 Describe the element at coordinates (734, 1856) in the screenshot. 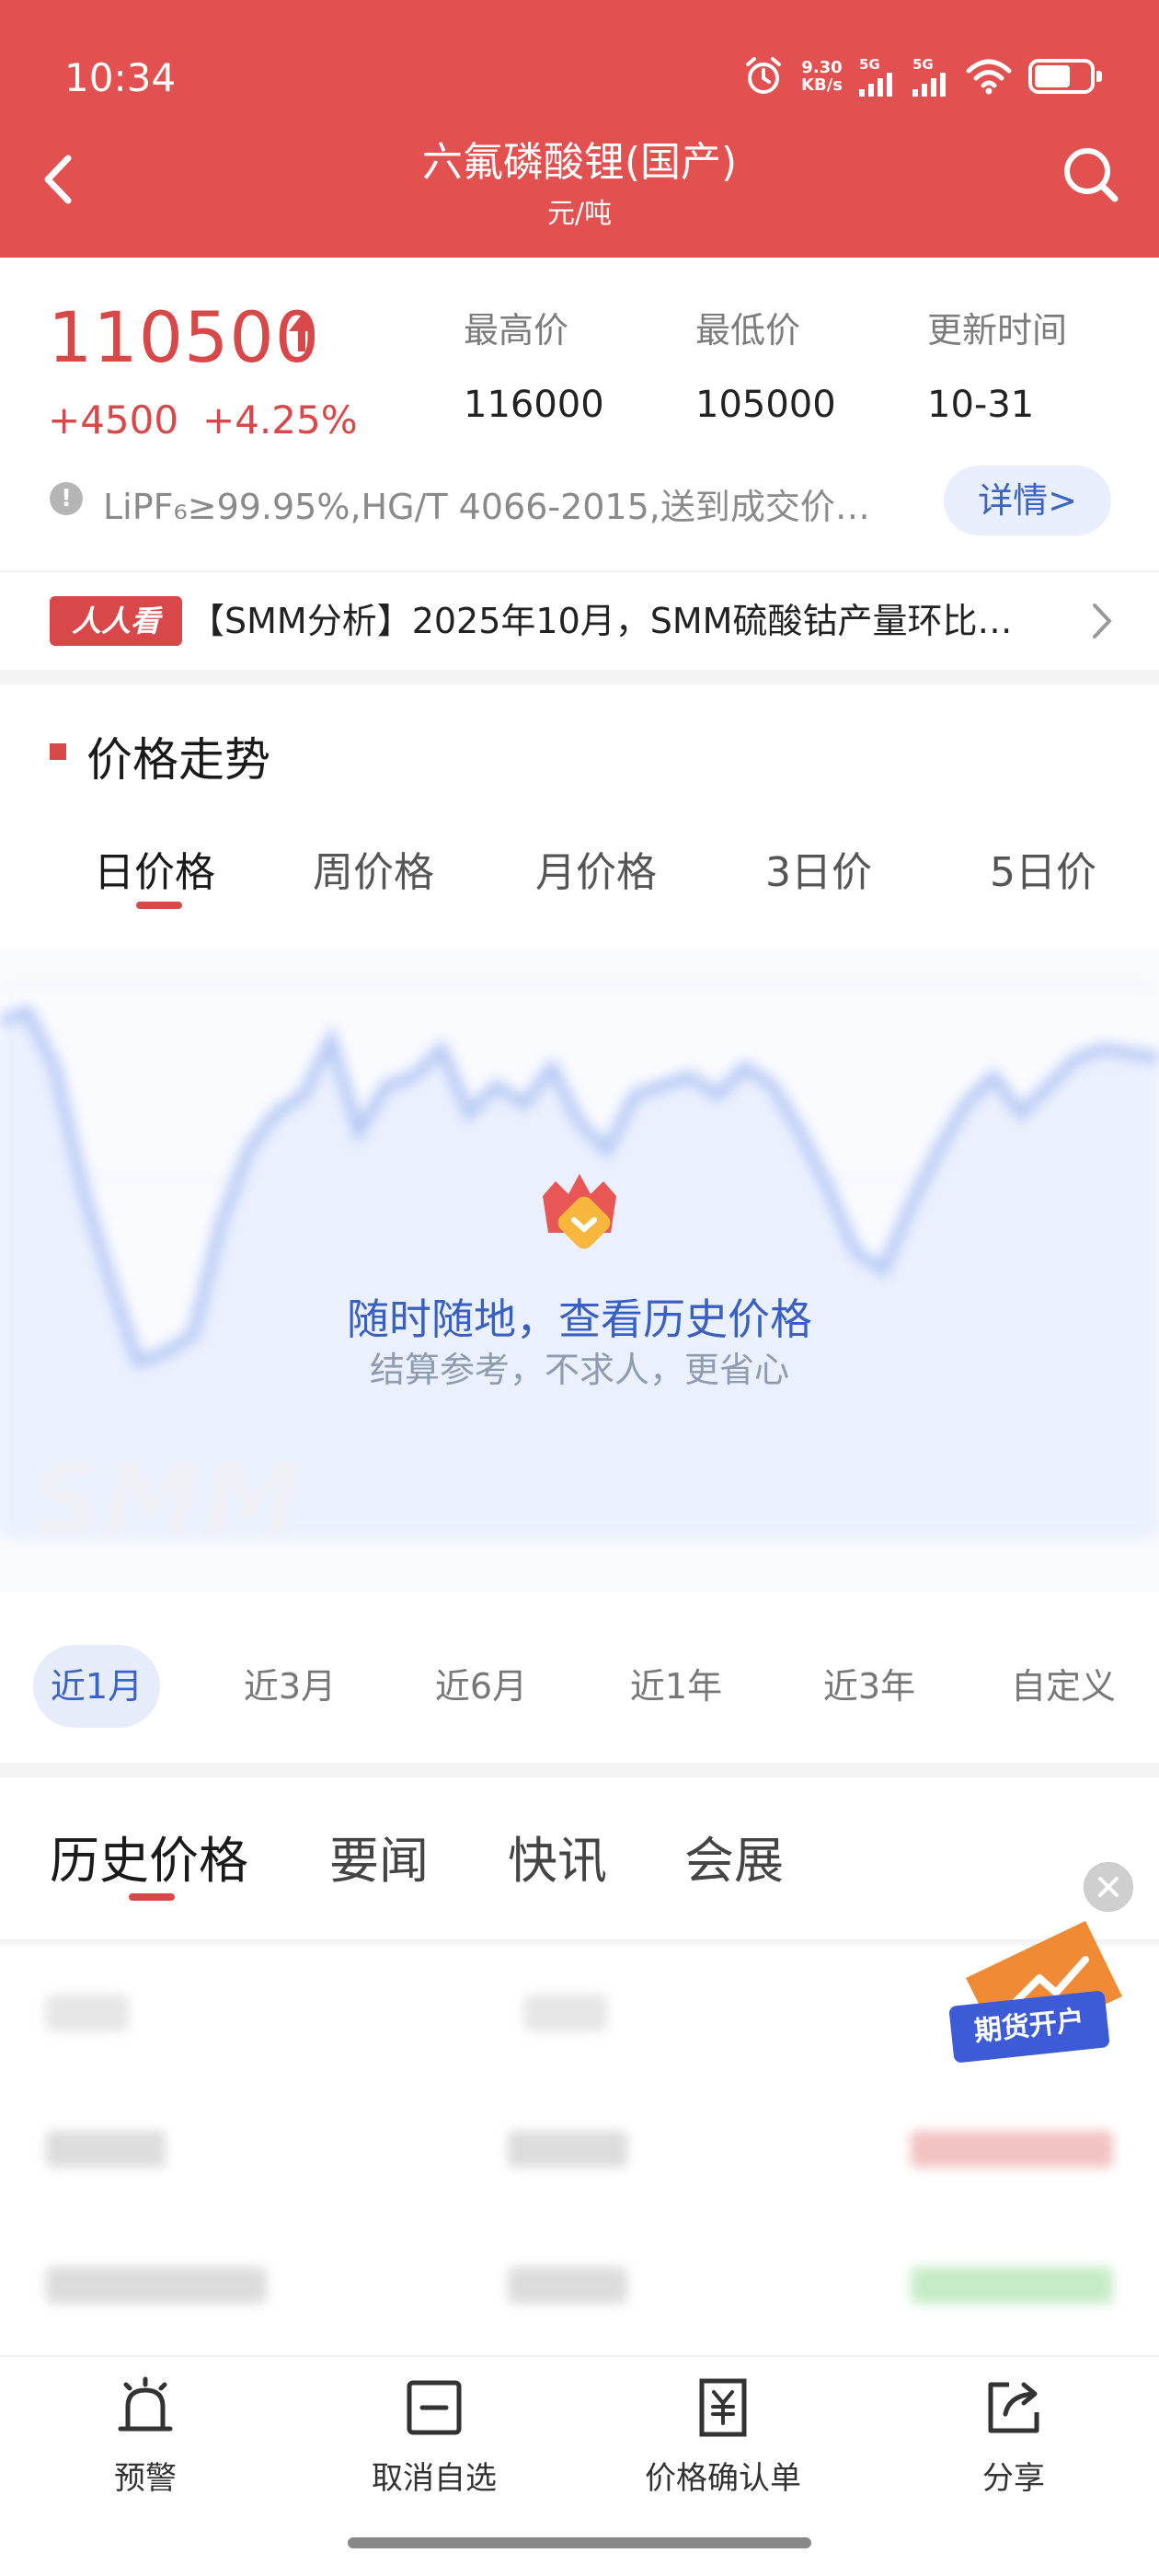

I see `tab-exhibitions: 会展` at that location.